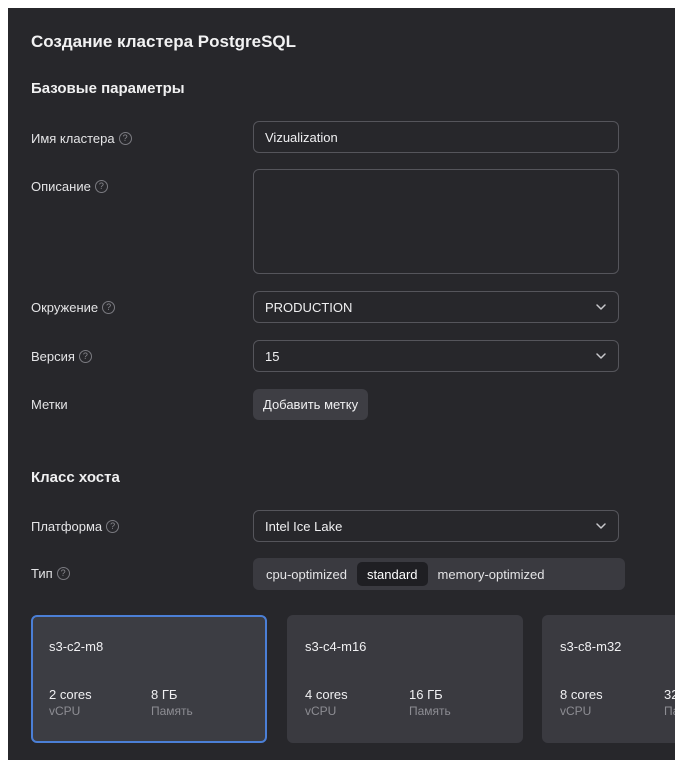  I want to click on page-title: Создание кластера PostgreSQL, so click(164, 41).